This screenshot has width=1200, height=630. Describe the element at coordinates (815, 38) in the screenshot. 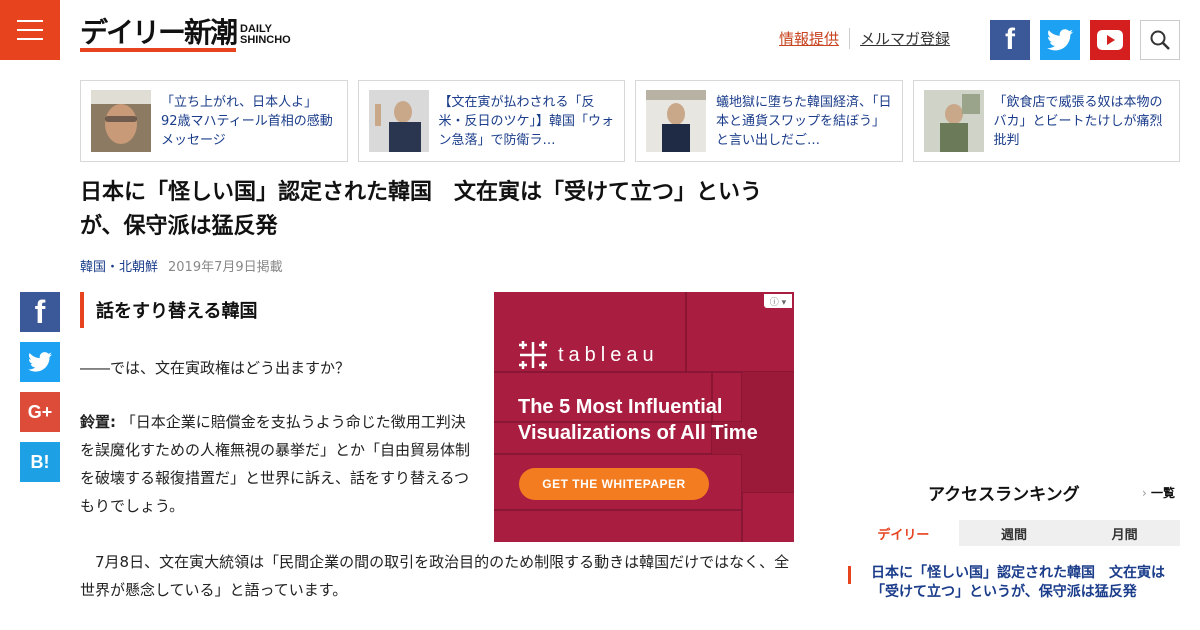

I see `info-link: 情報提供` at that location.